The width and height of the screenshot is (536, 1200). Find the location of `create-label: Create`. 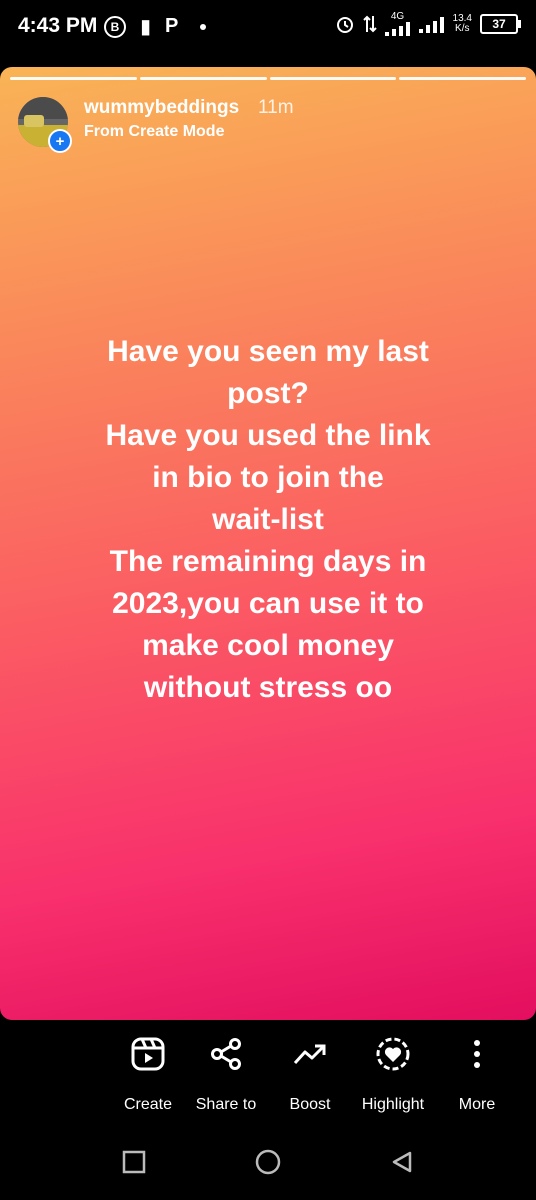

create-label: Create is located at coordinates (148, 1104).